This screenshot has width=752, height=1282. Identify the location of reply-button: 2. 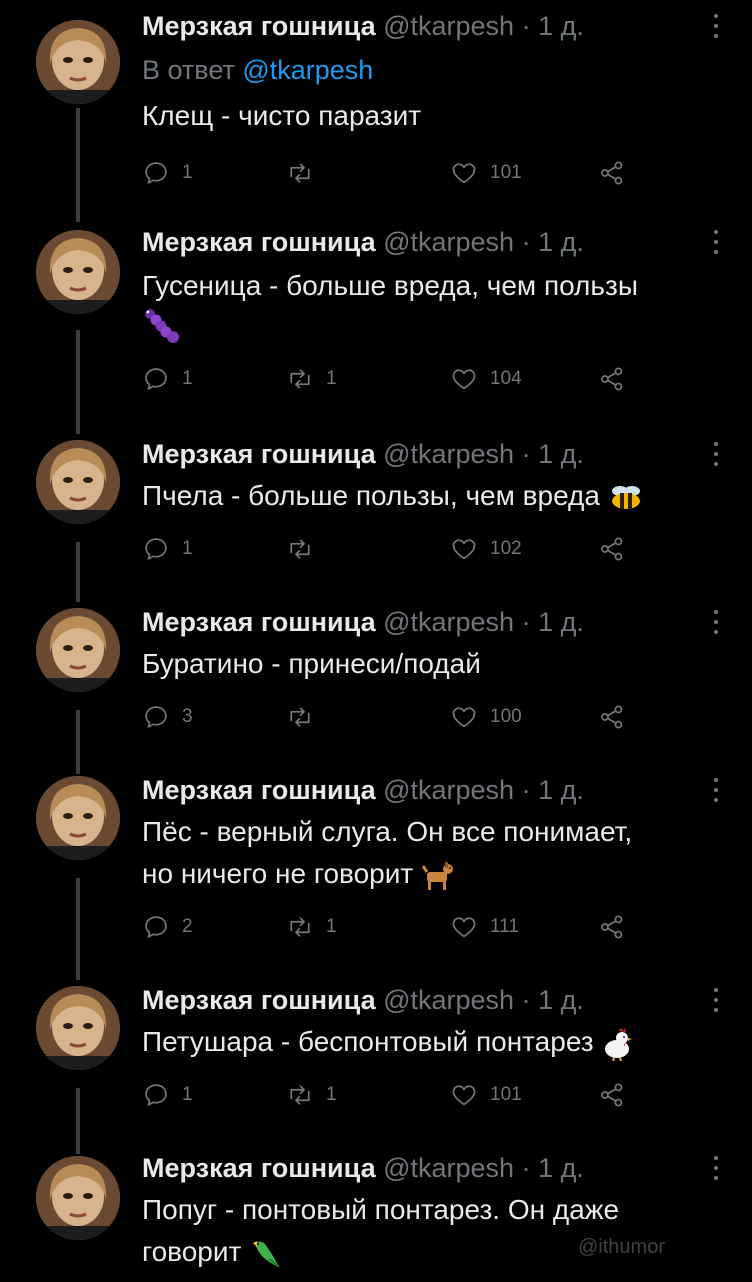
(167, 927).